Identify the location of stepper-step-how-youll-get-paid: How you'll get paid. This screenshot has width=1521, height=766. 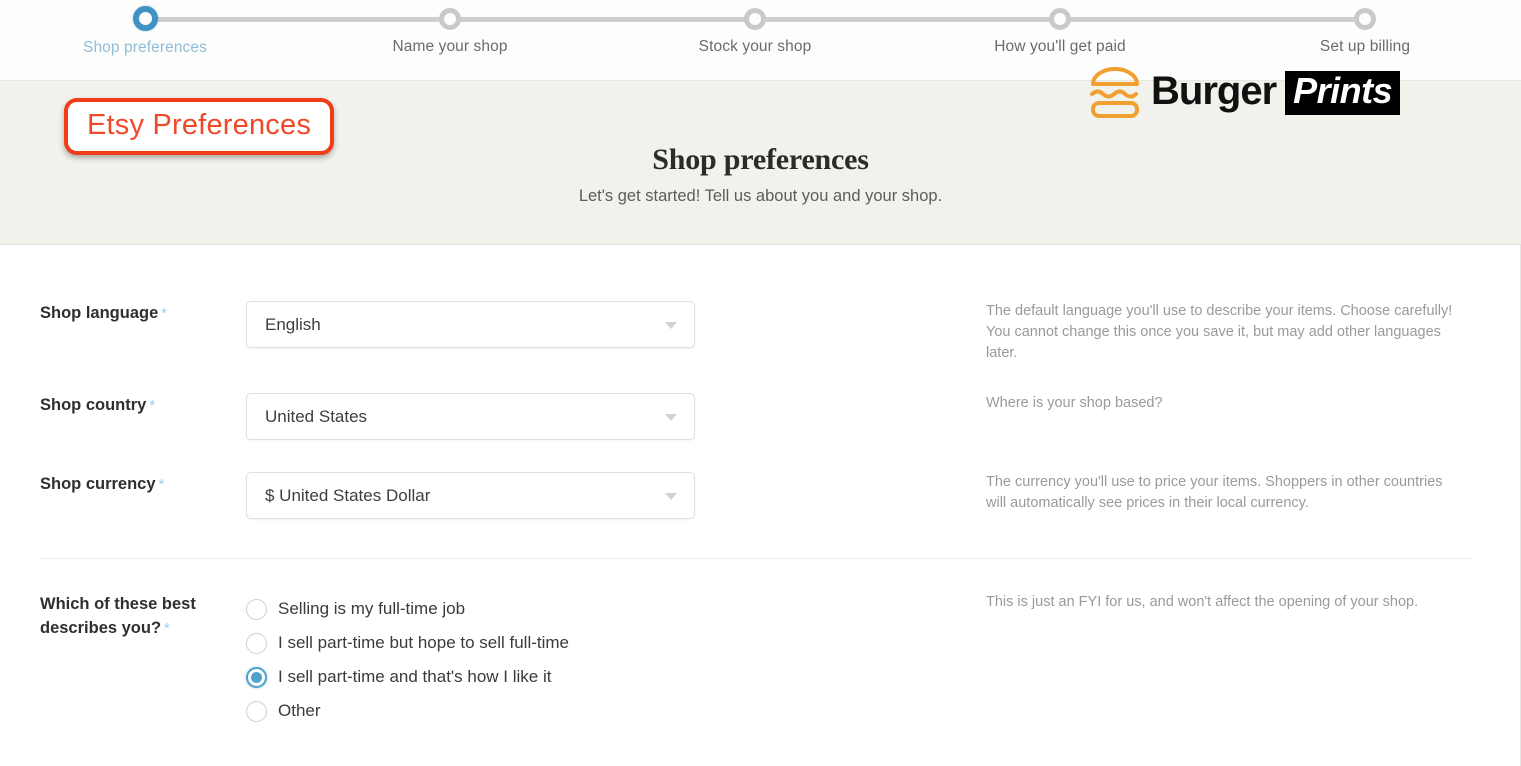
(1060, 28).